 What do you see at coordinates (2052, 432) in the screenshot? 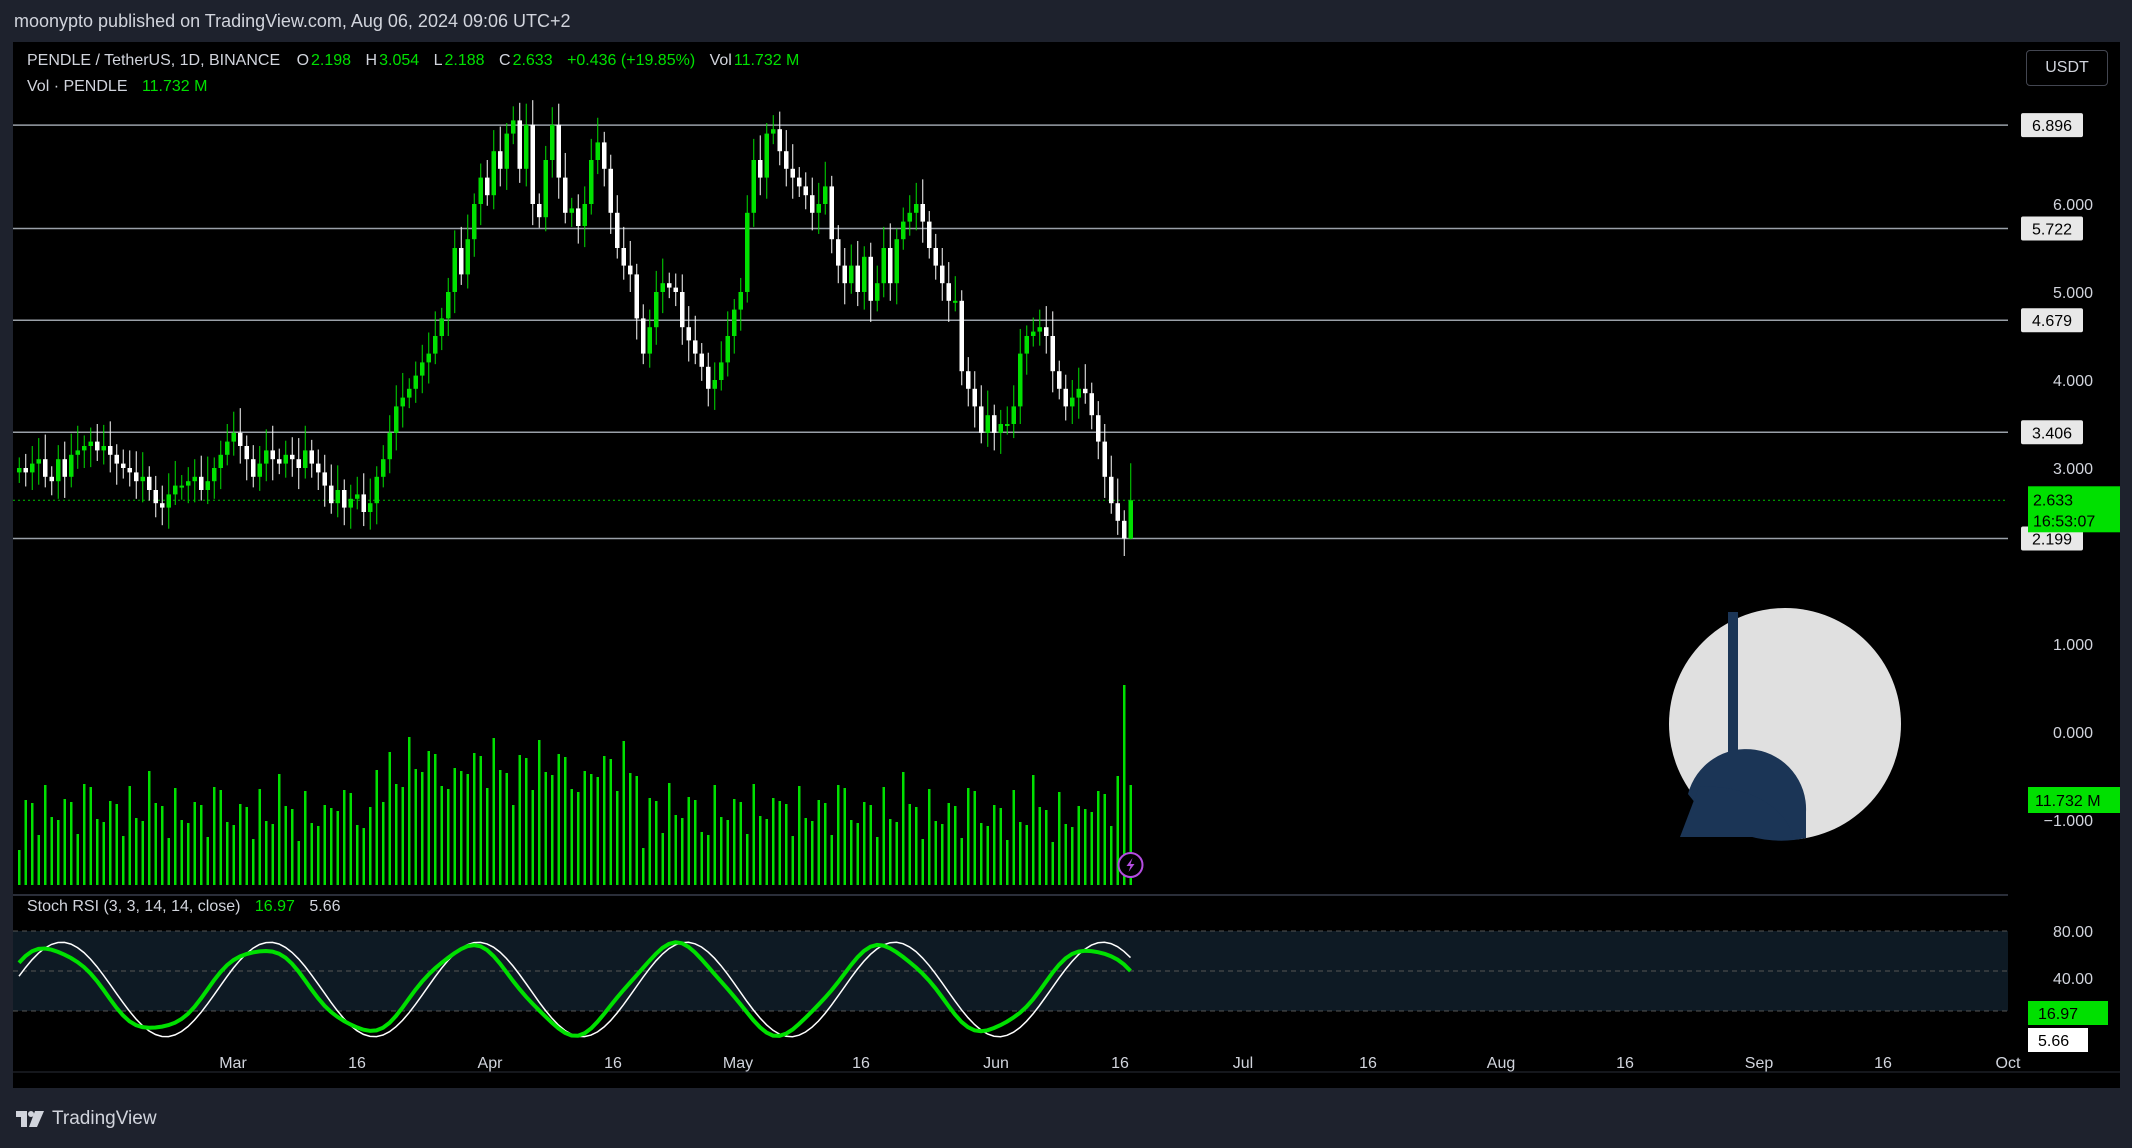
I see `level-price-label: 3.406` at bounding box center [2052, 432].